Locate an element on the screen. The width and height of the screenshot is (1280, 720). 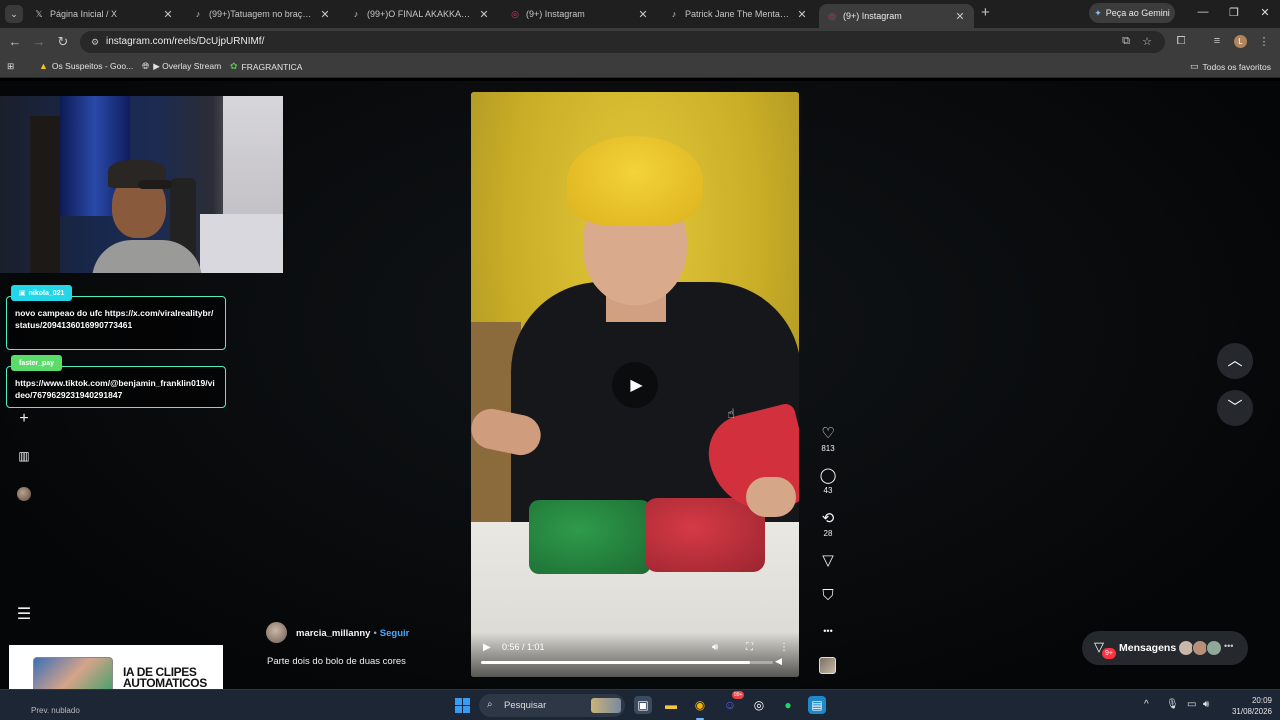
taskbar-clock: 20:09 31/08/2026 is located at coordinates (1247, 706).